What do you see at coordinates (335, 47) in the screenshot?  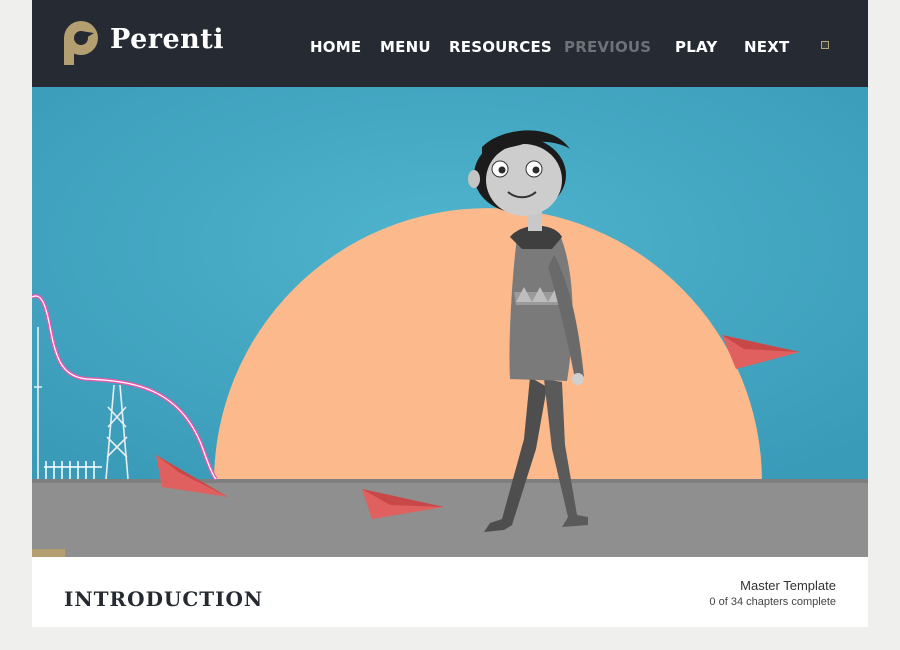 I see `nav-home-button: HOME` at bounding box center [335, 47].